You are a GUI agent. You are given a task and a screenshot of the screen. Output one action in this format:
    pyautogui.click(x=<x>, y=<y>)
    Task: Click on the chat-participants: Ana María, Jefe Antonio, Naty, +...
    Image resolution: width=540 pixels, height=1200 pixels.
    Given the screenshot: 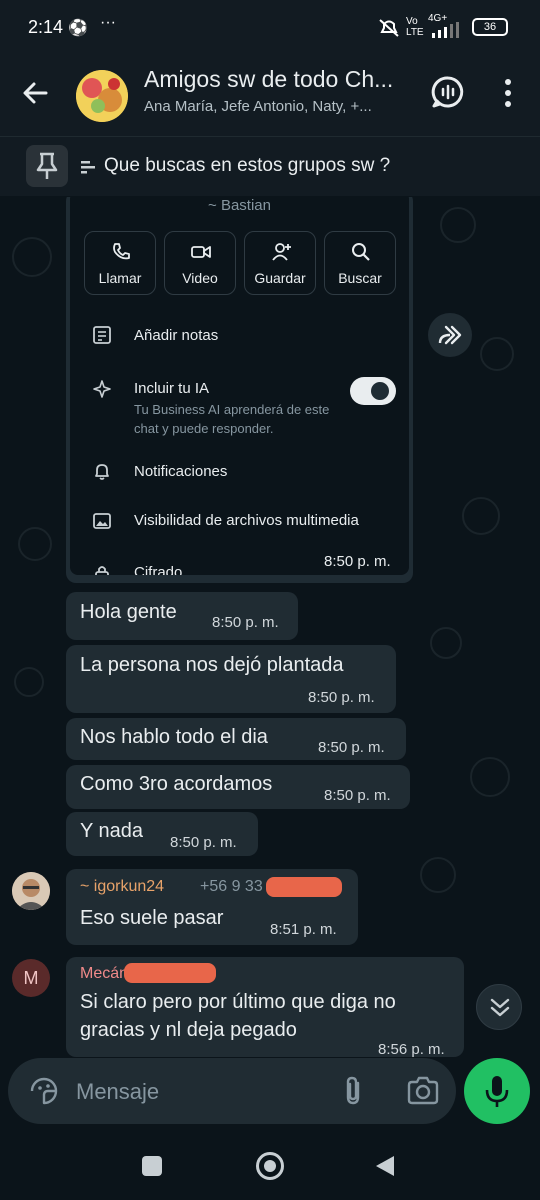 What is the action you would take?
    pyautogui.click(x=279, y=106)
    